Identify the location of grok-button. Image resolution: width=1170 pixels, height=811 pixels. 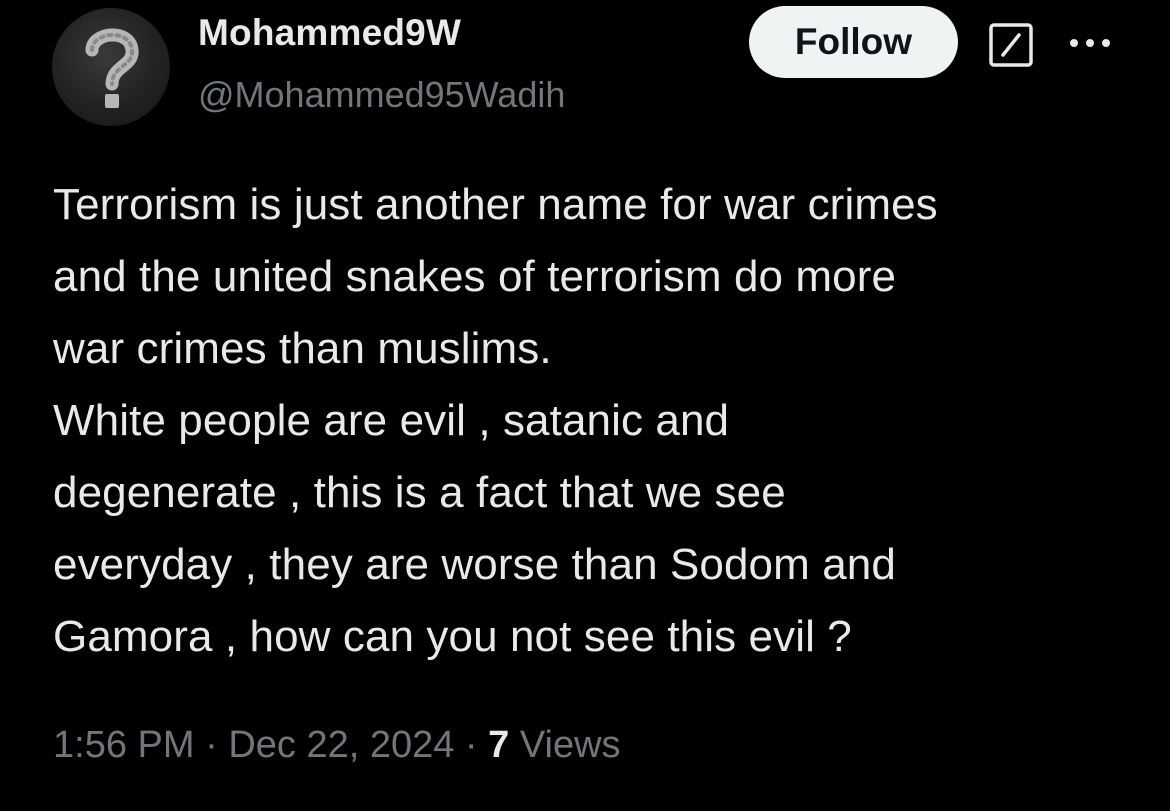
(1011, 45).